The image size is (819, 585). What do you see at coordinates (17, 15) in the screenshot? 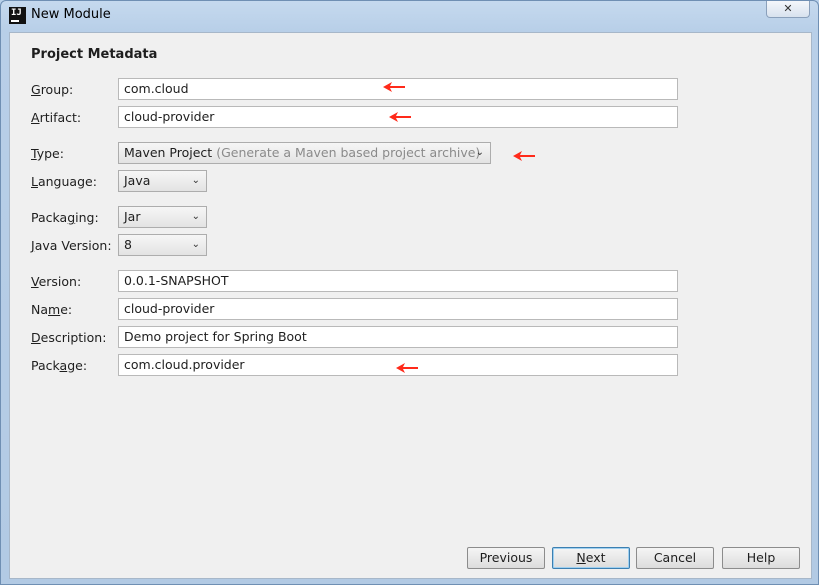
I see `intellij-app-icon: IJ` at bounding box center [17, 15].